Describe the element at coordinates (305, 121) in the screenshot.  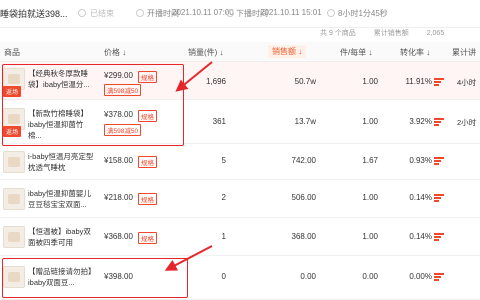
I see `amount-value: 13.7w` at that location.